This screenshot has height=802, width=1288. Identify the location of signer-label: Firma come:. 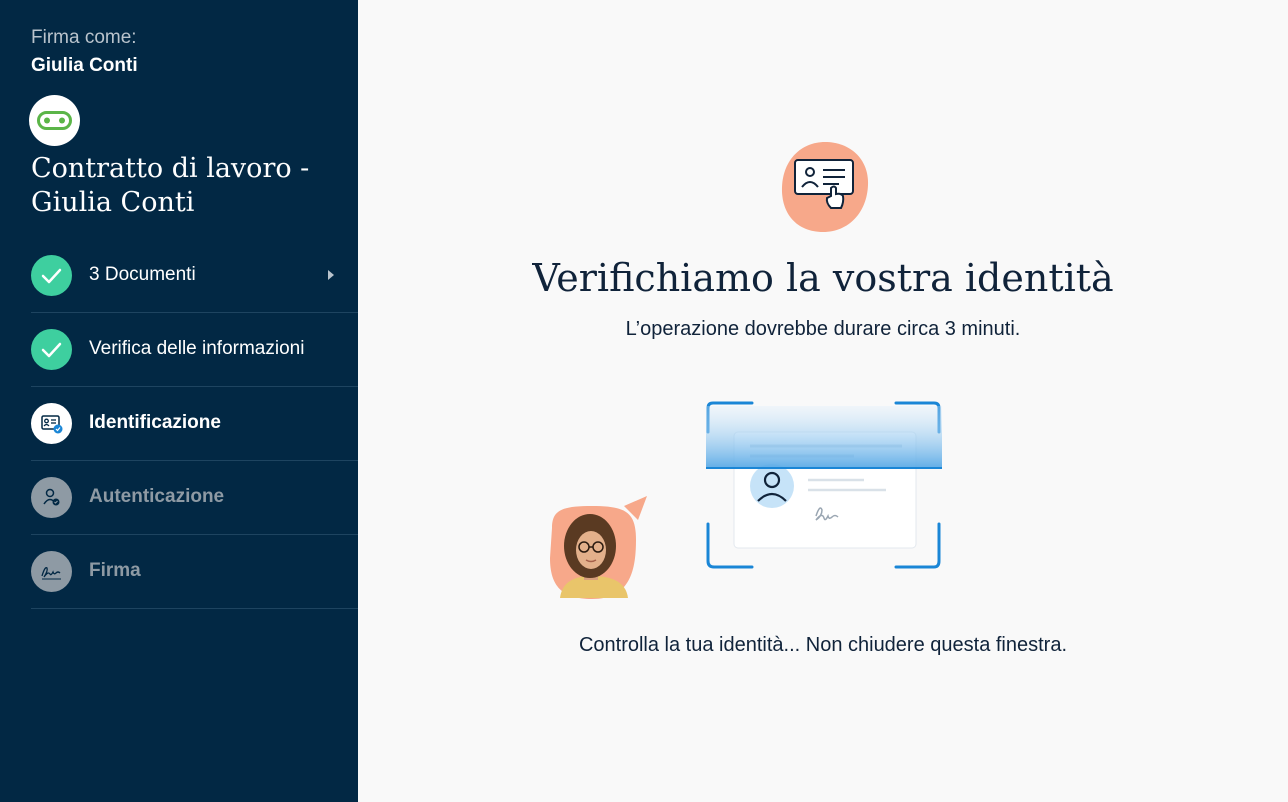
(84, 37).